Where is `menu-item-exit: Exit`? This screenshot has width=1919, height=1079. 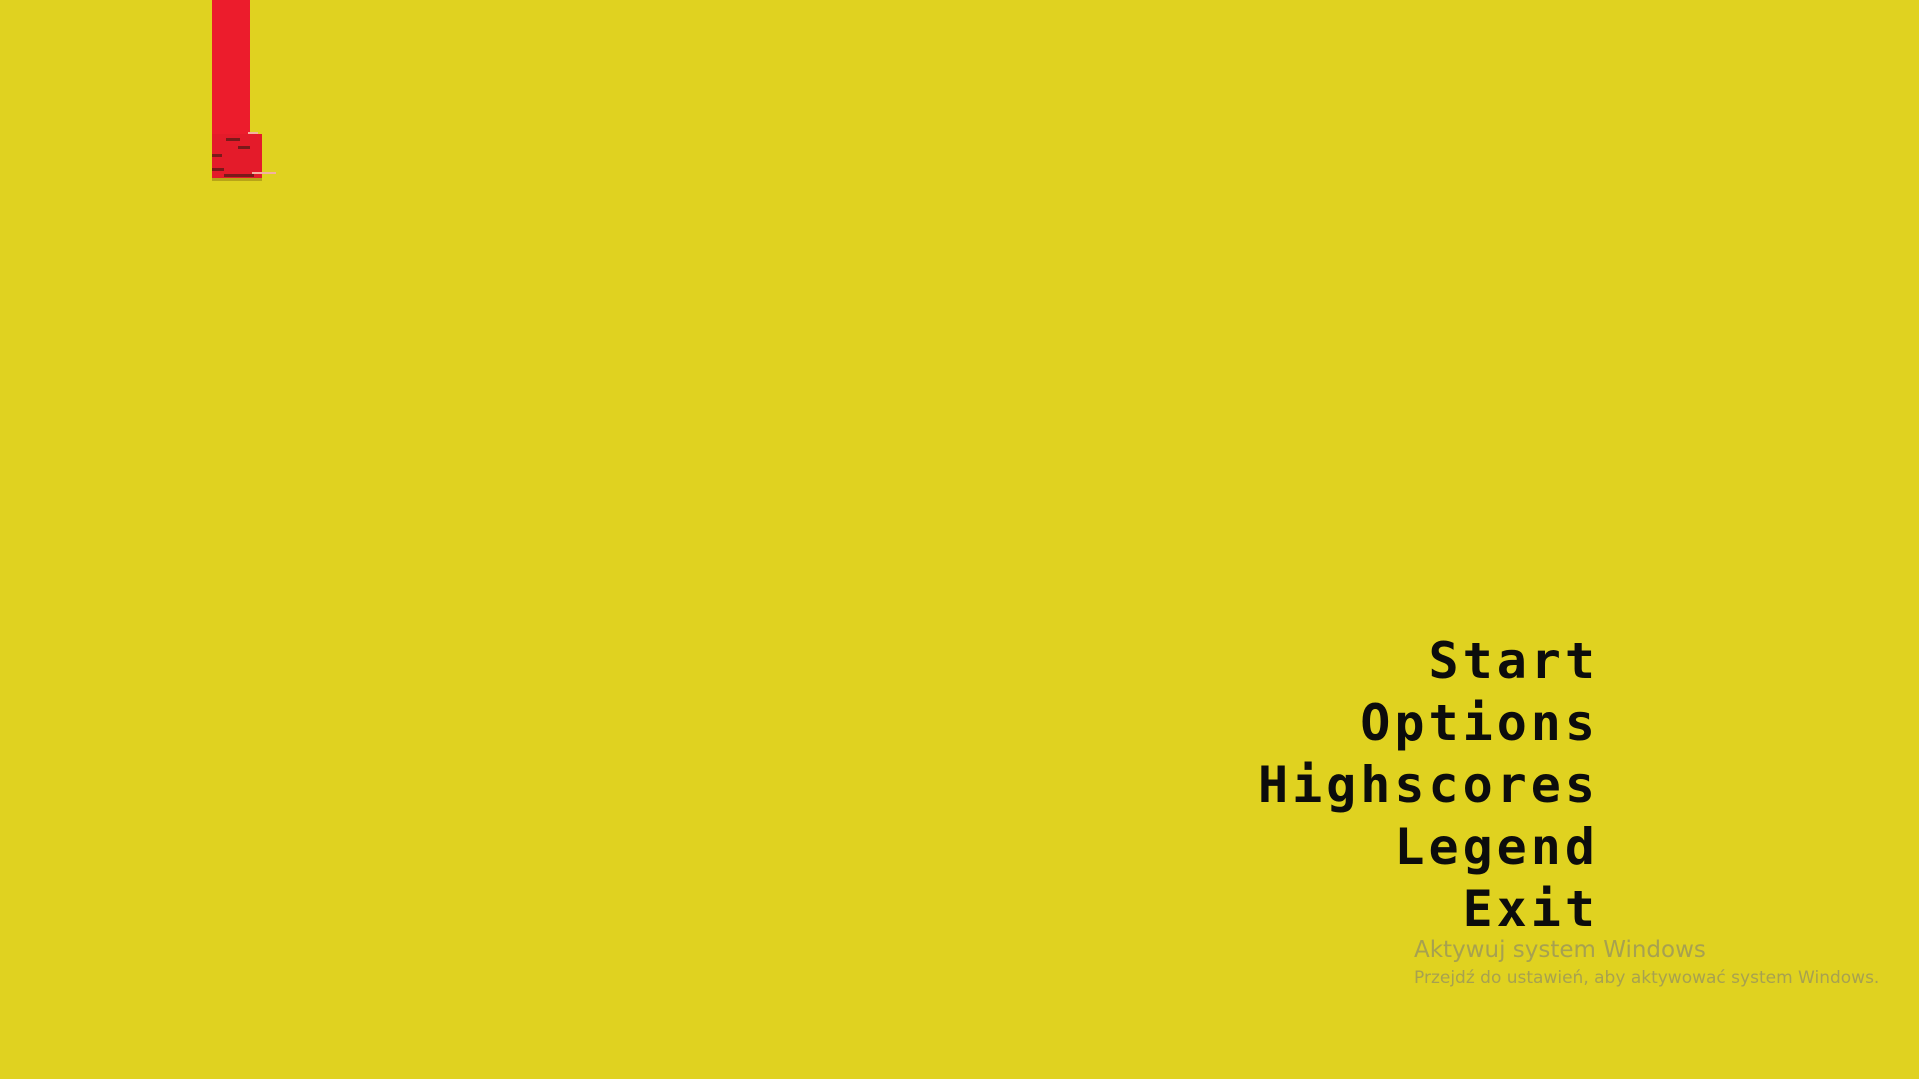 menu-item-exit: Exit is located at coordinates (1428, 909).